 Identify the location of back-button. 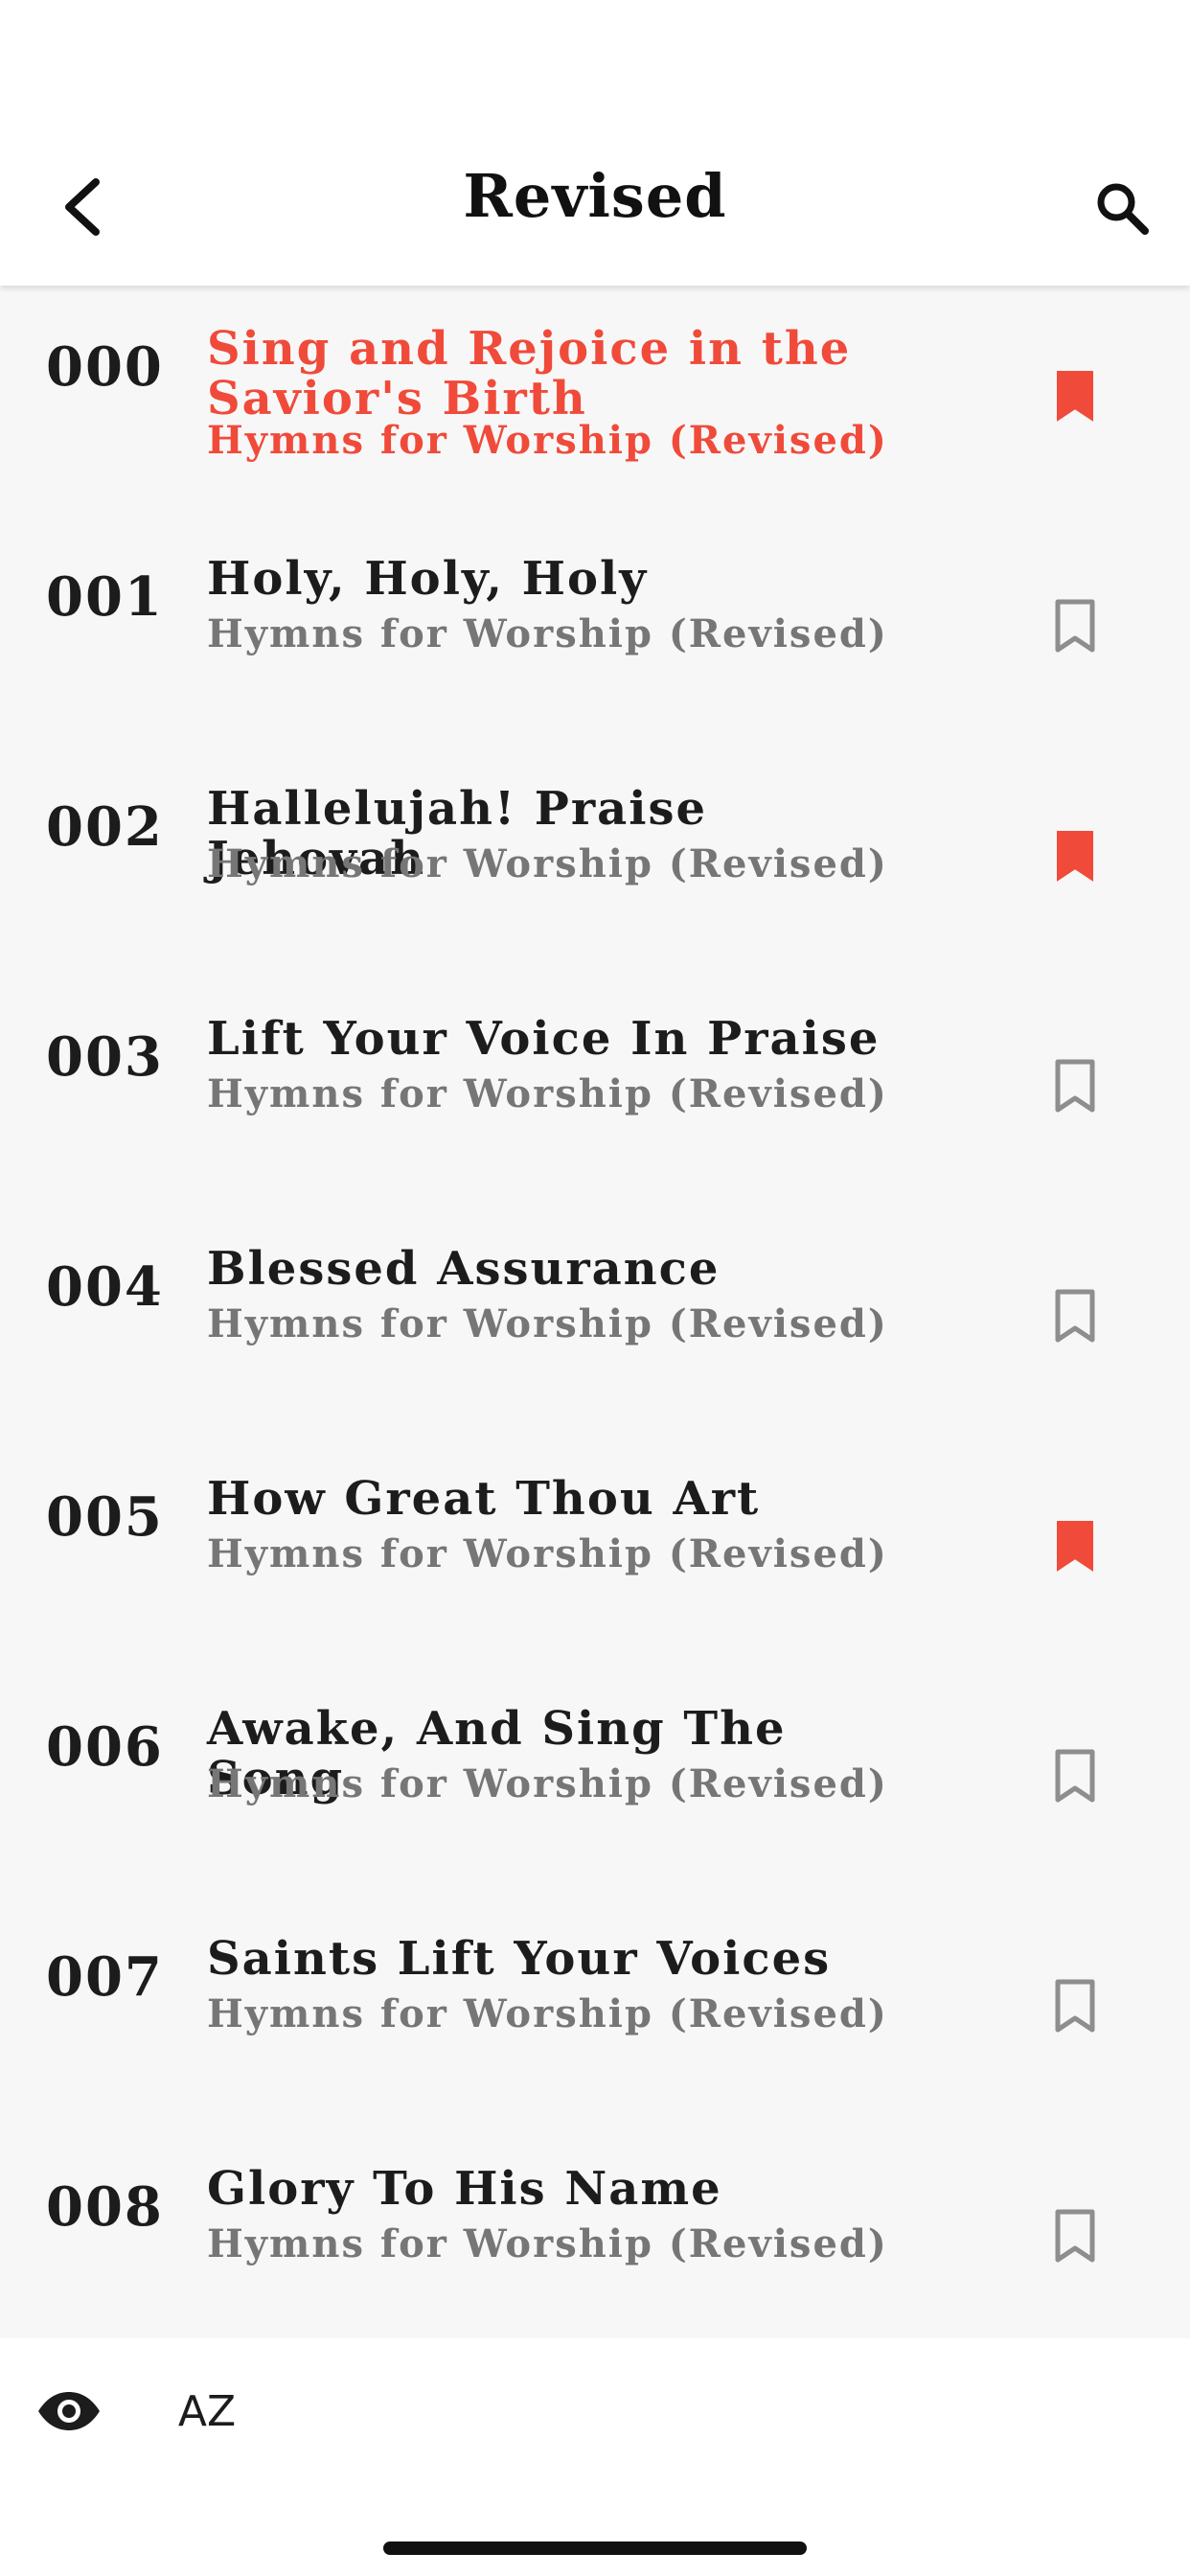
(82, 207).